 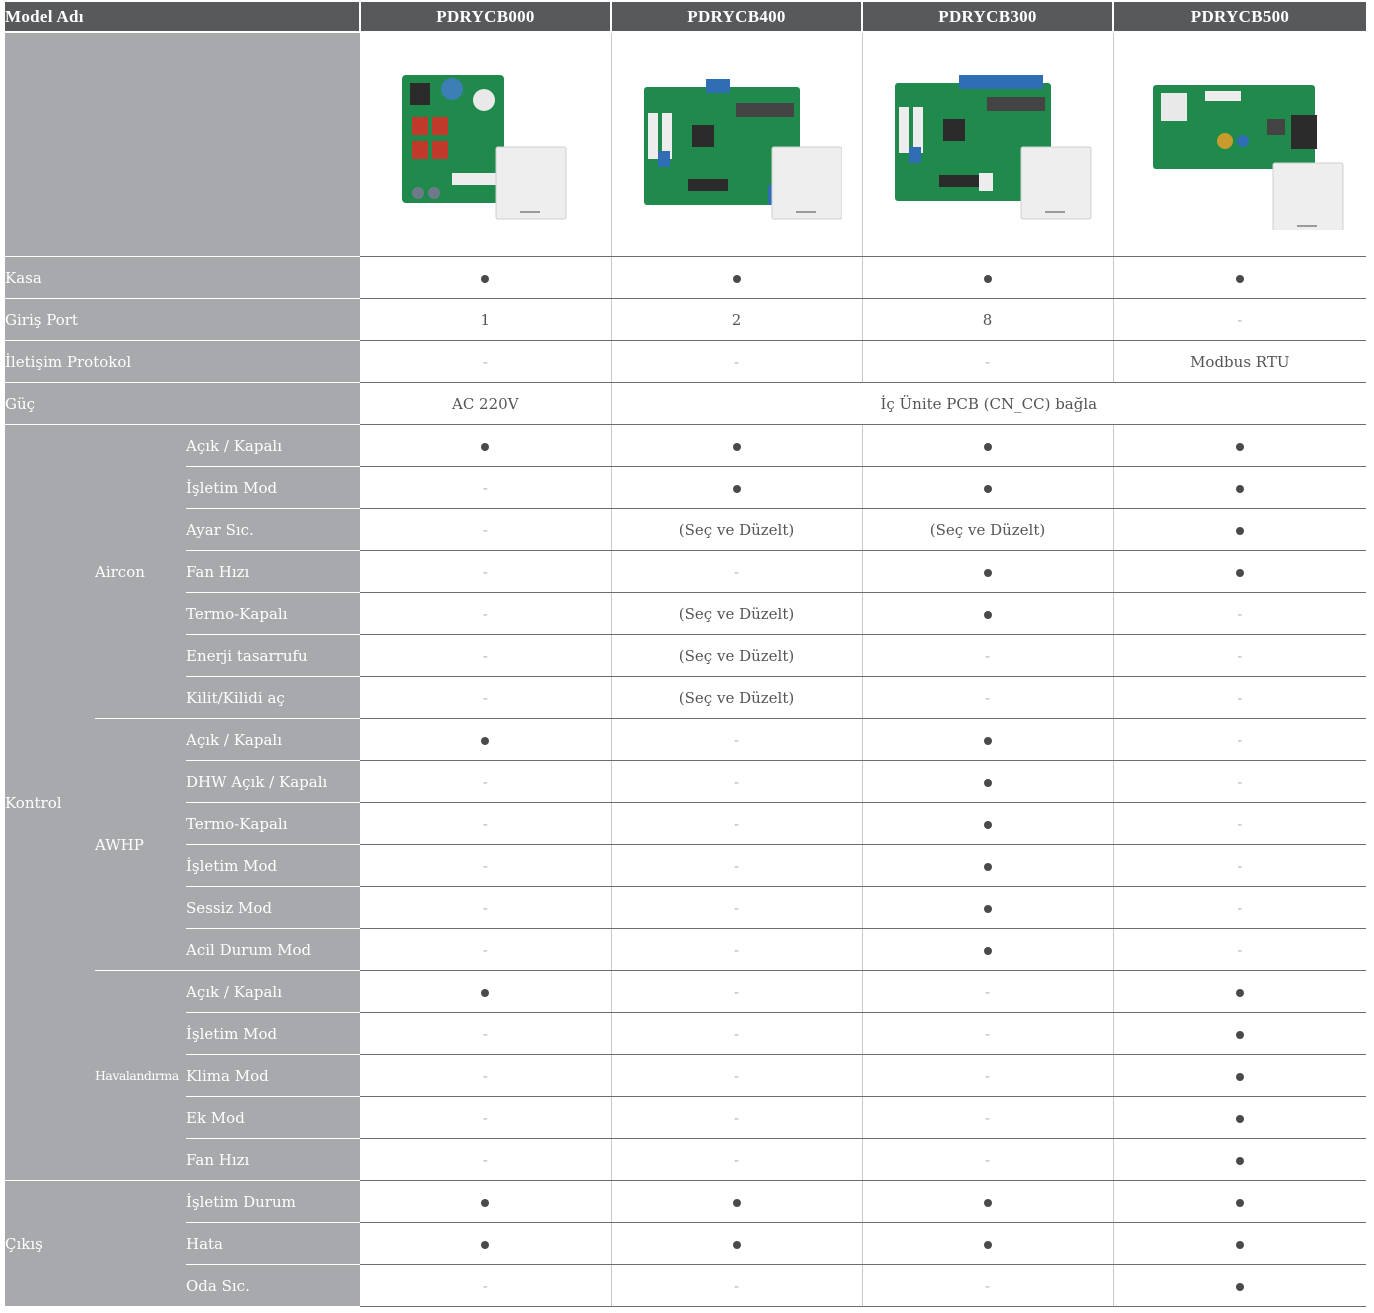 What do you see at coordinates (273, 1075) in the screenshot?
I see `row-label: Klima Mod` at bounding box center [273, 1075].